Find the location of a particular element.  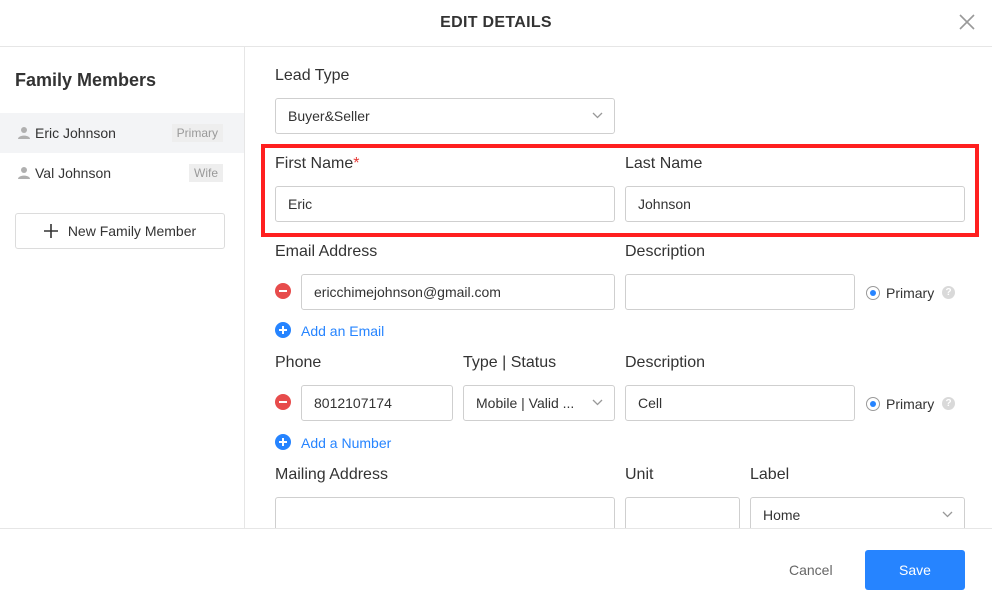

sidebar-title: Family Members is located at coordinates (86, 80).